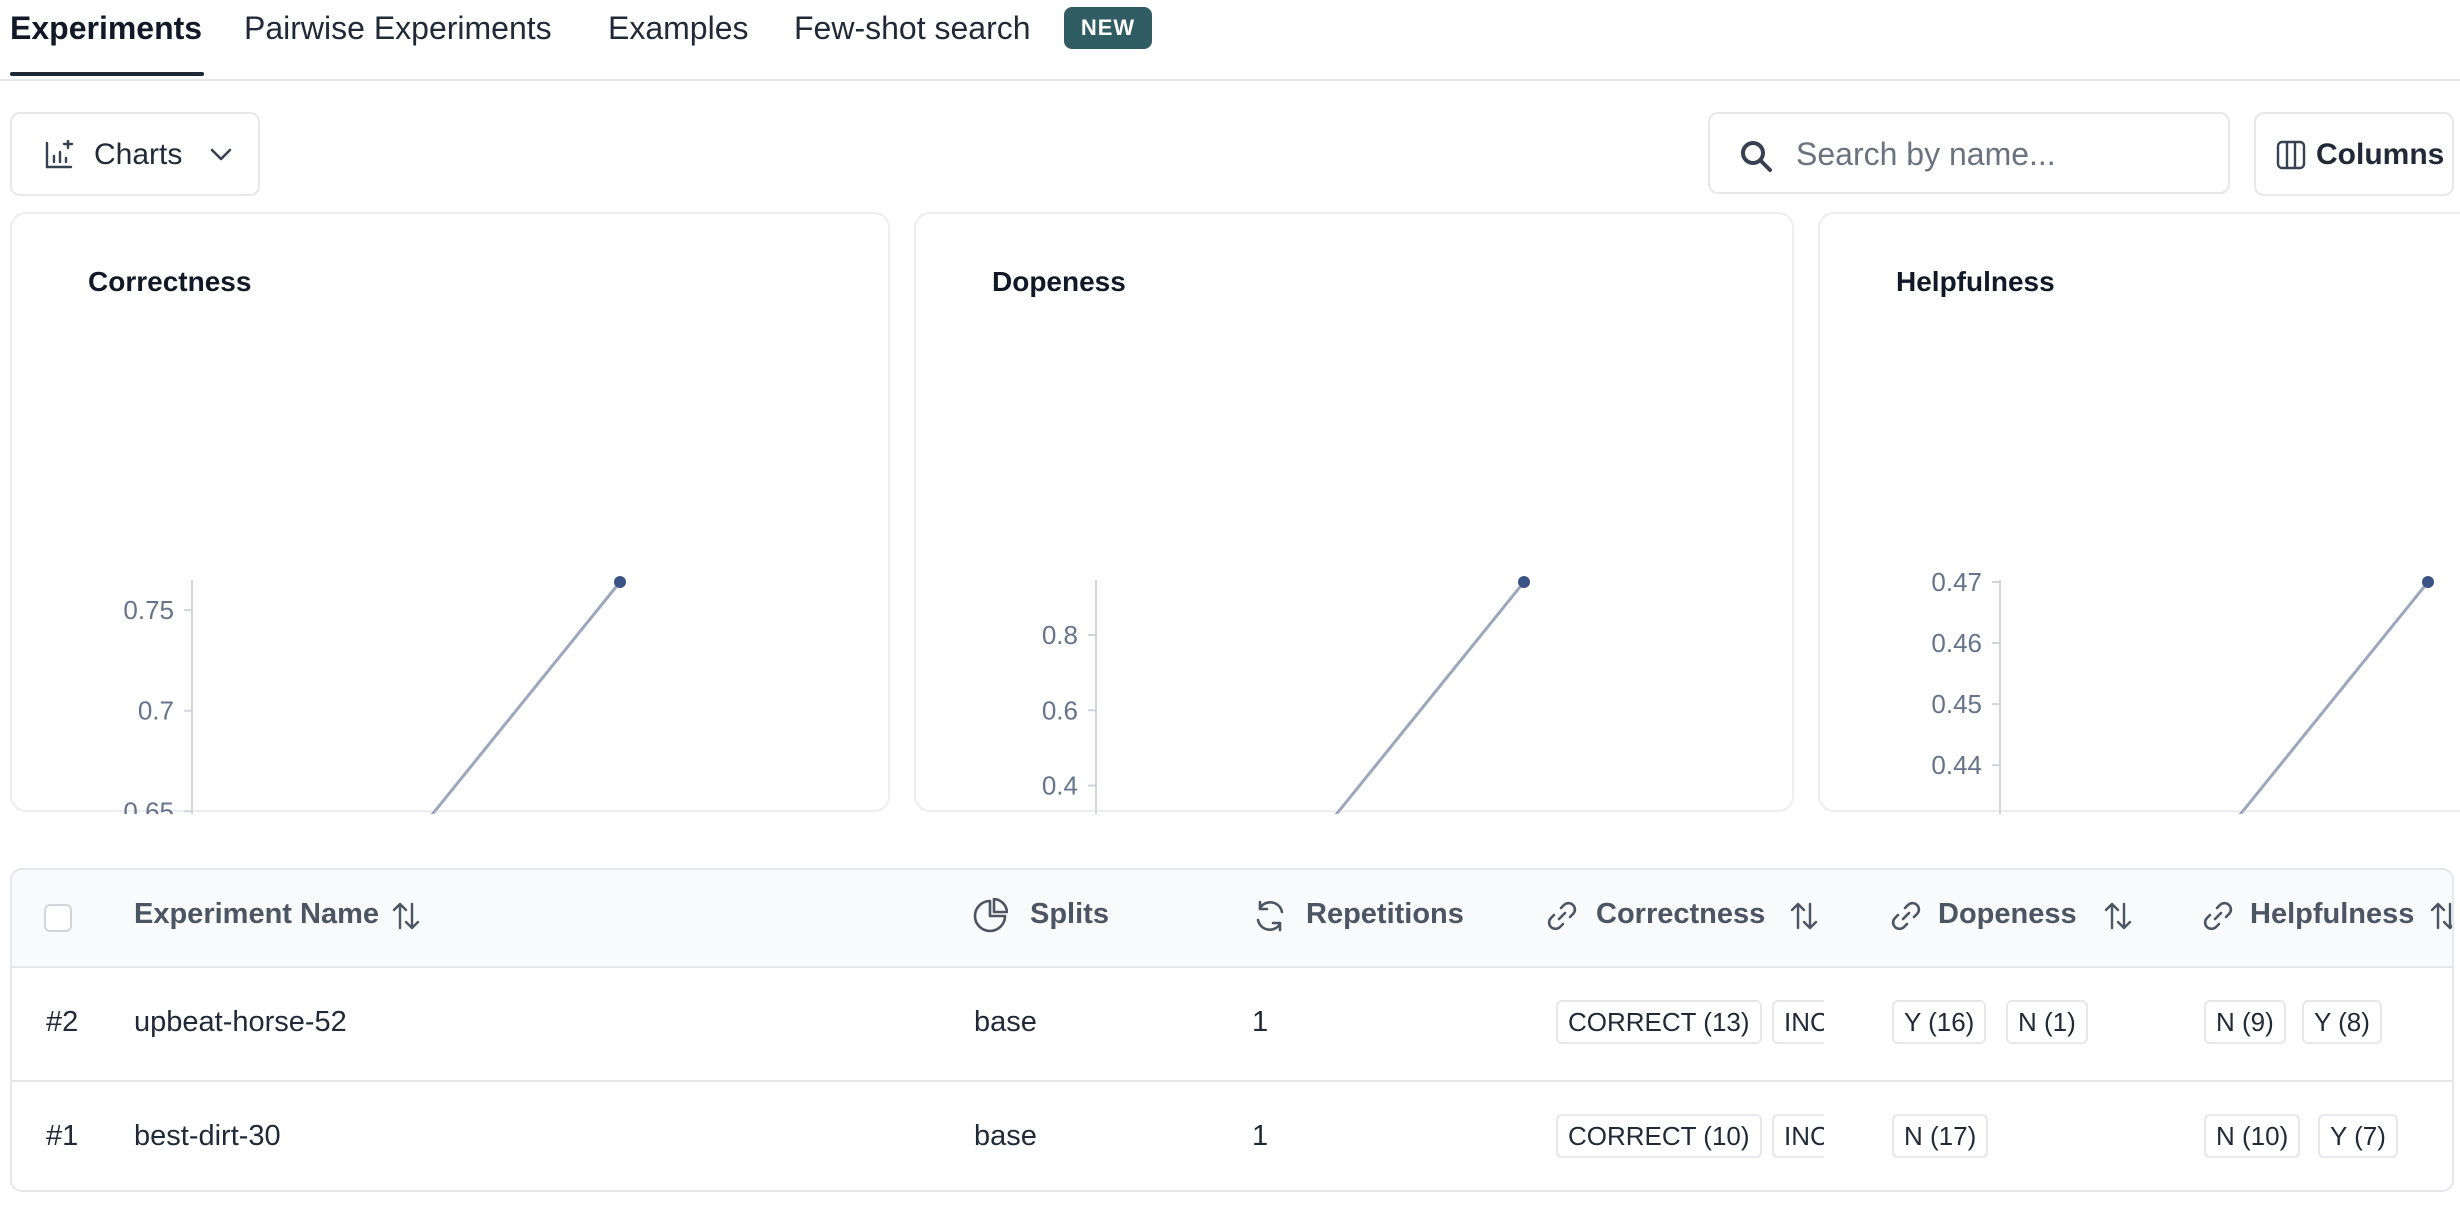 This screenshot has height=1206, width=2460. What do you see at coordinates (156, 711) in the screenshot?
I see `y-tick-label: 0.7` at bounding box center [156, 711].